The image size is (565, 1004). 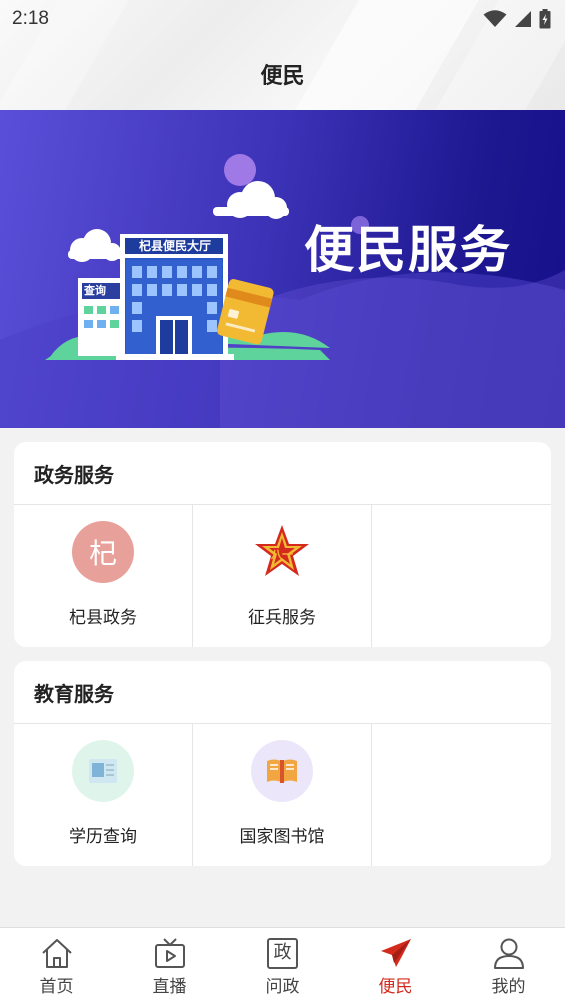 What do you see at coordinates (103, 837) in the screenshot?
I see `service-label: 学历查询` at bounding box center [103, 837].